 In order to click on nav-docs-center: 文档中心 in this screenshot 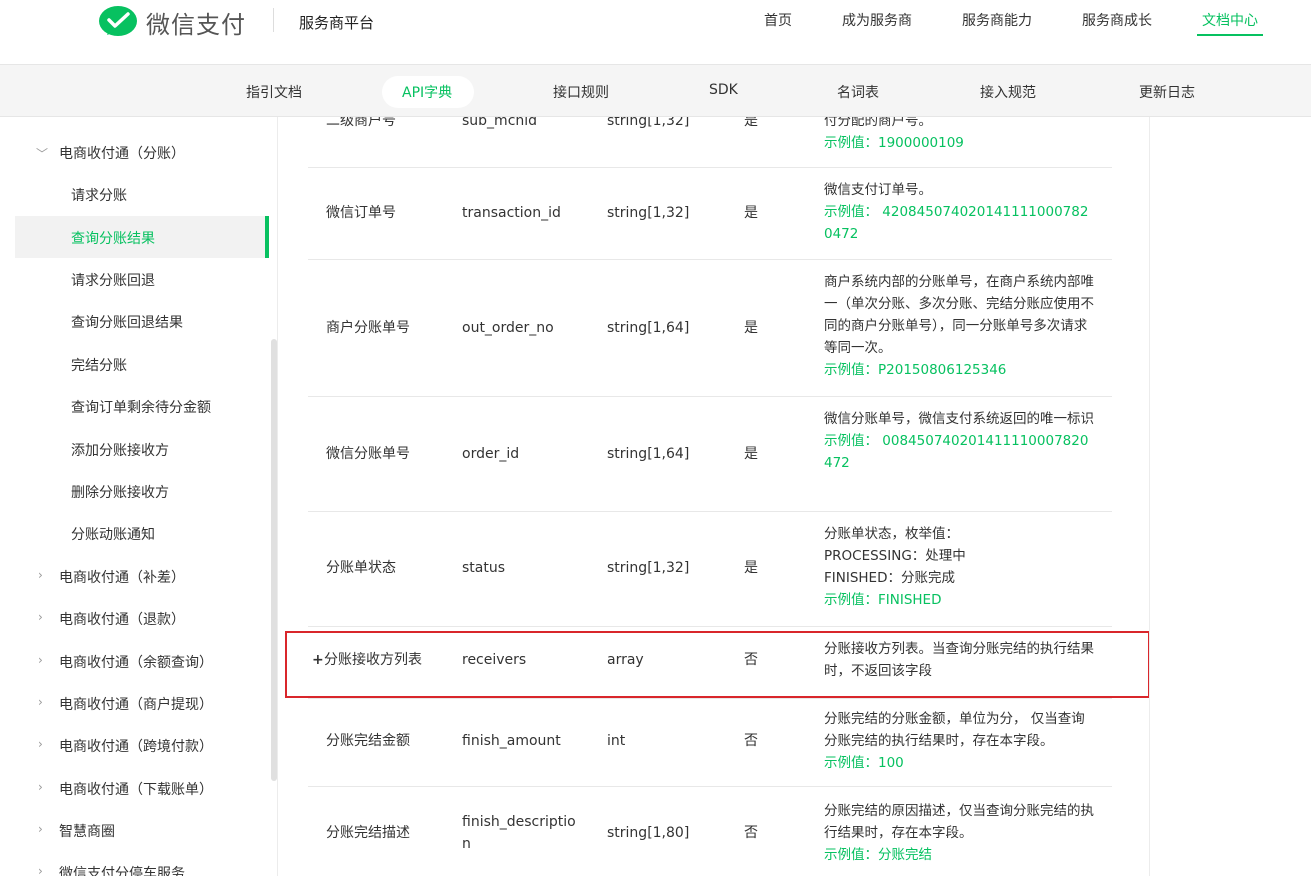, I will do `click(1230, 20)`.